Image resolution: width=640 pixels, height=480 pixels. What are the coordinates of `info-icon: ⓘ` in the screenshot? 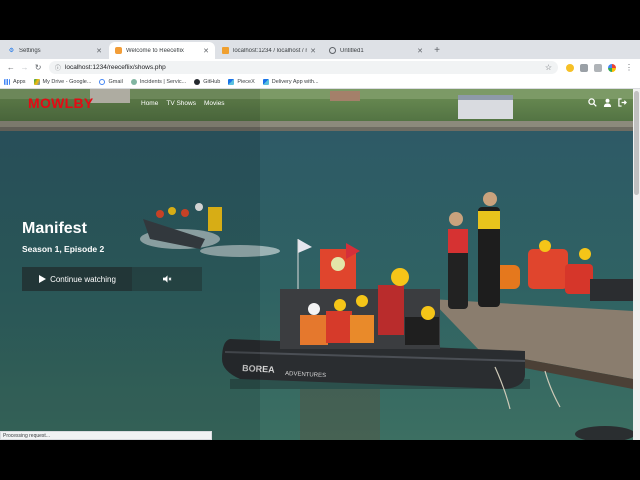 It's located at (58, 67).